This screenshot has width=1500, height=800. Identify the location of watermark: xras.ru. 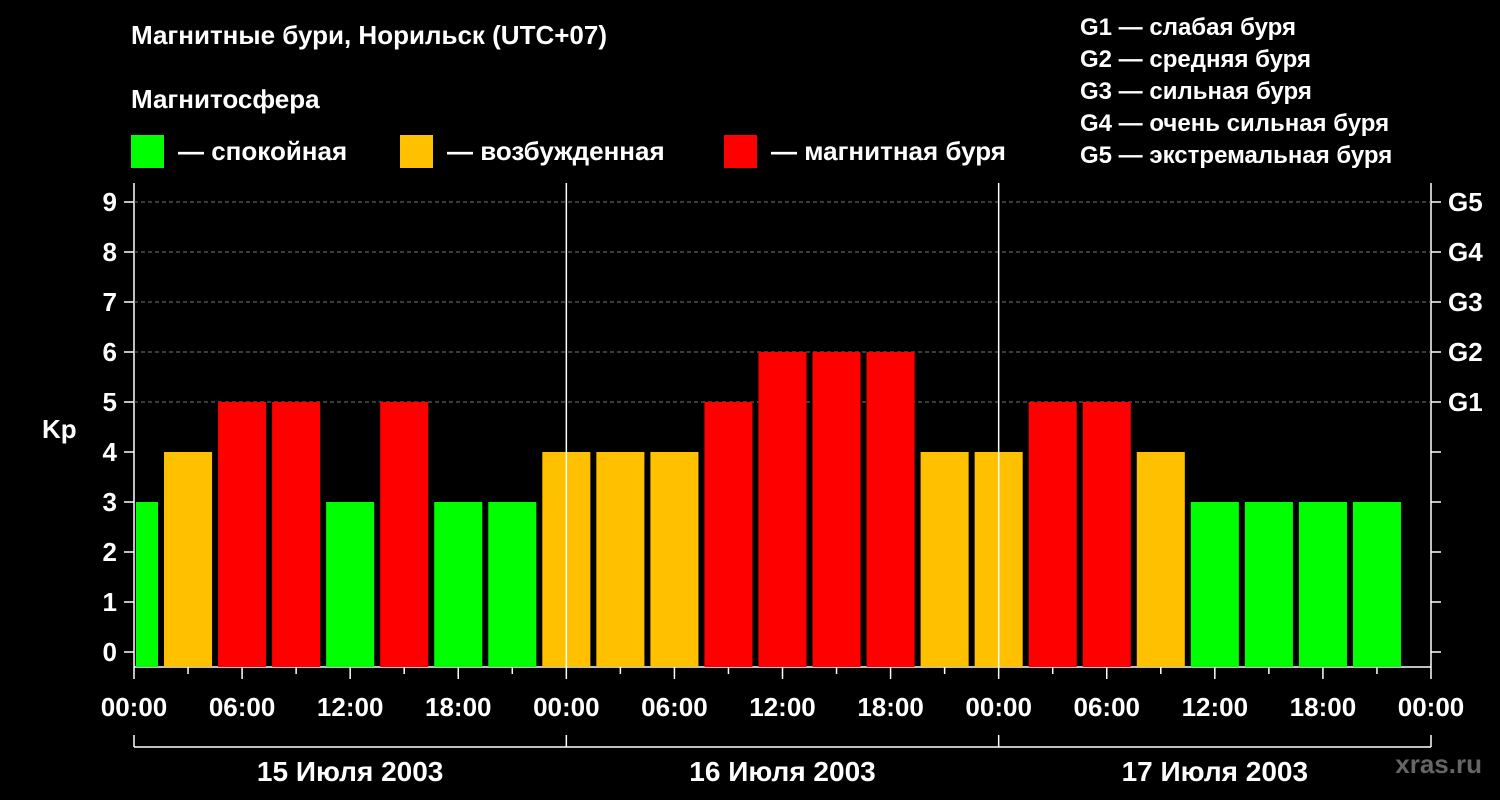
(1438, 764).